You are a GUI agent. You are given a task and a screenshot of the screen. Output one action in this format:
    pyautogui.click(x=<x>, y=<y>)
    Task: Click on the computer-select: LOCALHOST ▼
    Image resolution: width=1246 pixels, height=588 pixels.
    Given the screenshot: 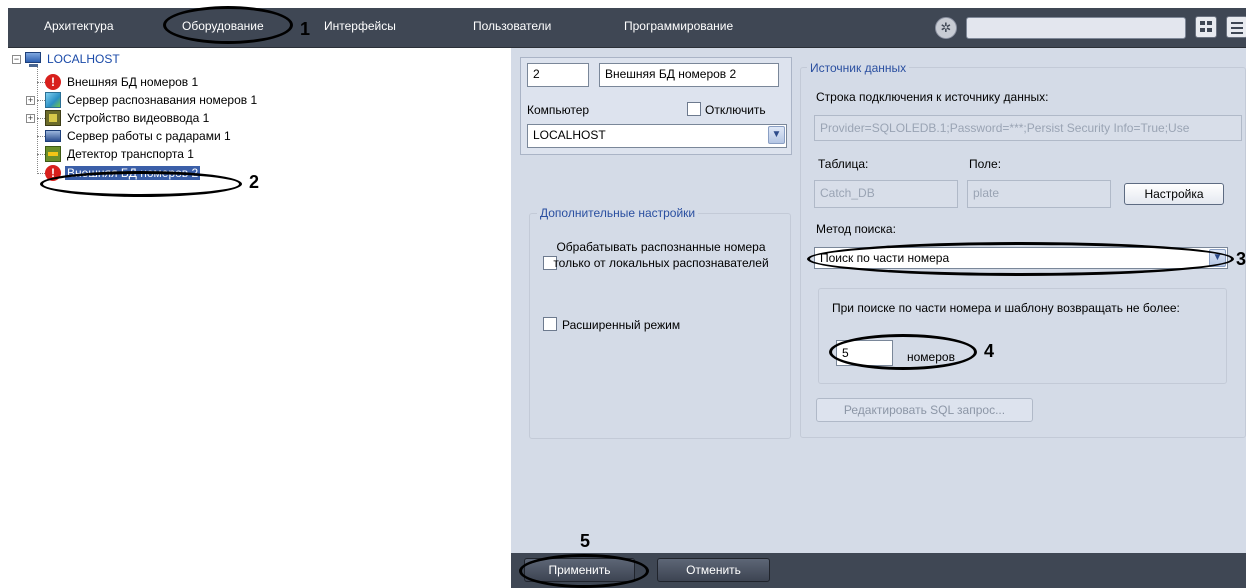 What is the action you would take?
    pyautogui.click(x=657, y=136)
    